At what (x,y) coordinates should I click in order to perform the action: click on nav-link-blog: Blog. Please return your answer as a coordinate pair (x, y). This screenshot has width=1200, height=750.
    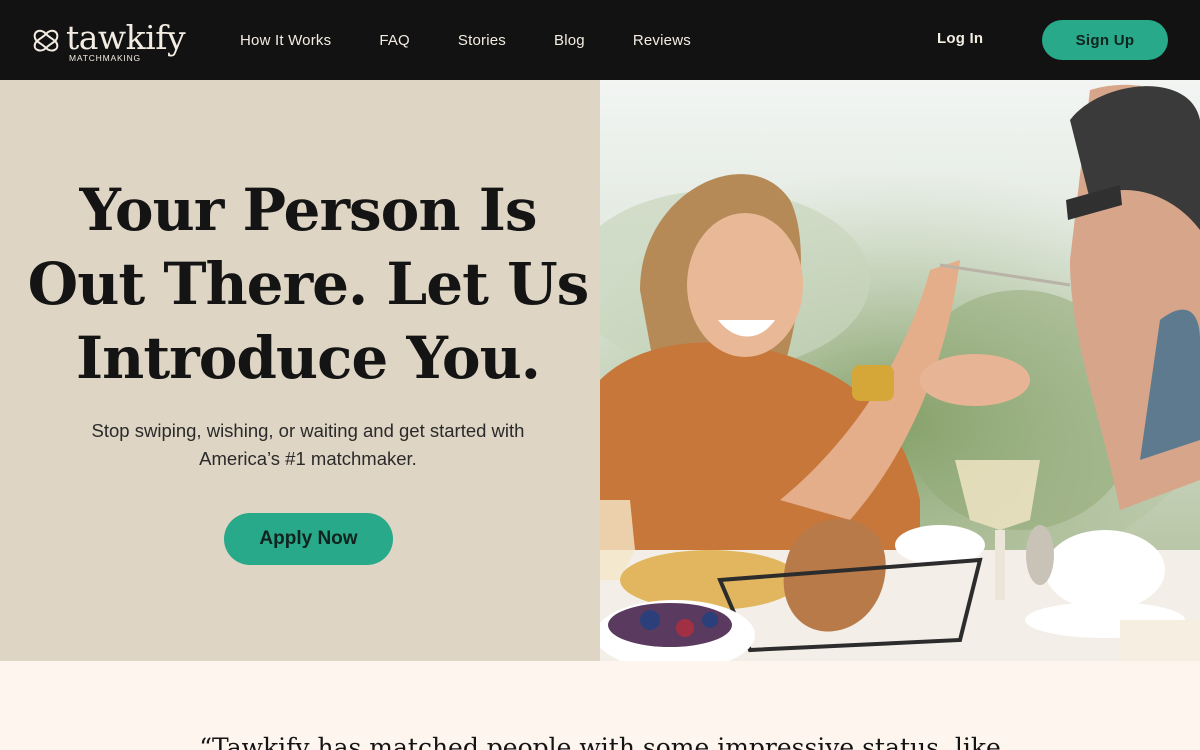
    Looking at the image, I should click on (569, 40).